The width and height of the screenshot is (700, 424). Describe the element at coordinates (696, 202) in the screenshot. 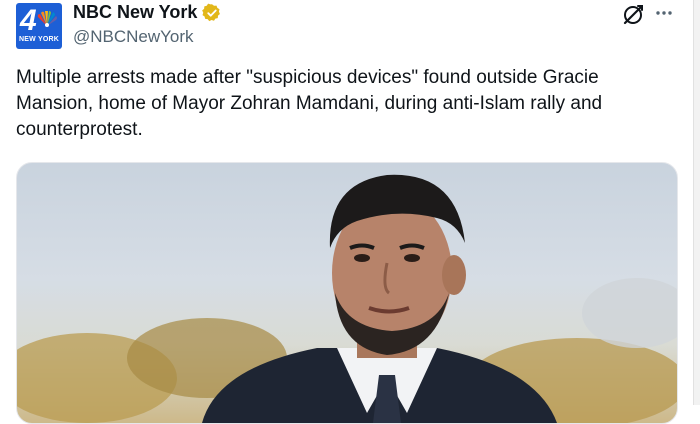

I see `scrollbar-track` at that location.